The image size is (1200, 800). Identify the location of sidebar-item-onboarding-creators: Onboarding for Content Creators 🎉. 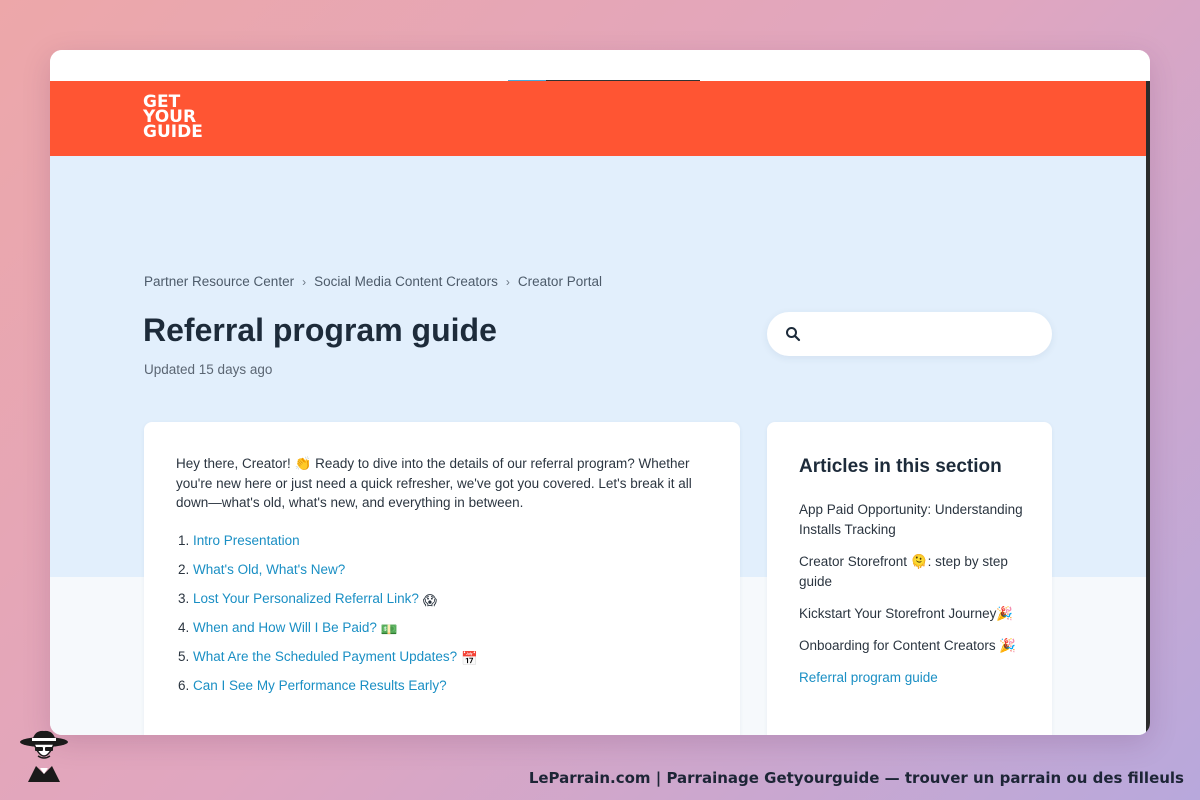
(914, 646).